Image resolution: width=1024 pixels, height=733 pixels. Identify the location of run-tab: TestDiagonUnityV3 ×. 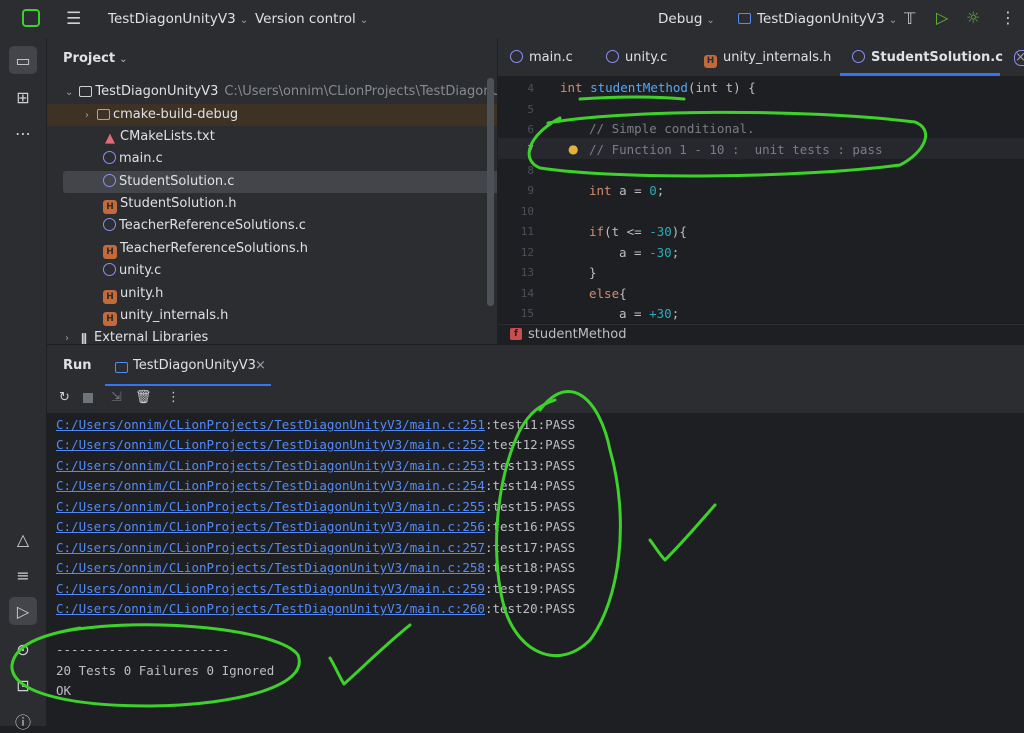
(188, 368).